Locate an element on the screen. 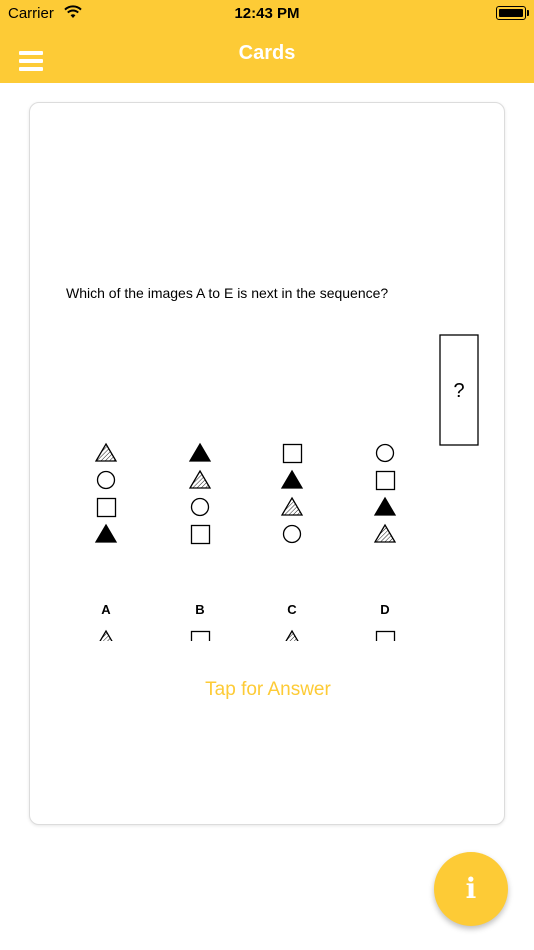 The width and height of the screenshot is (534, 950). unknown-mark: ? is located at coordinates (458, 391).